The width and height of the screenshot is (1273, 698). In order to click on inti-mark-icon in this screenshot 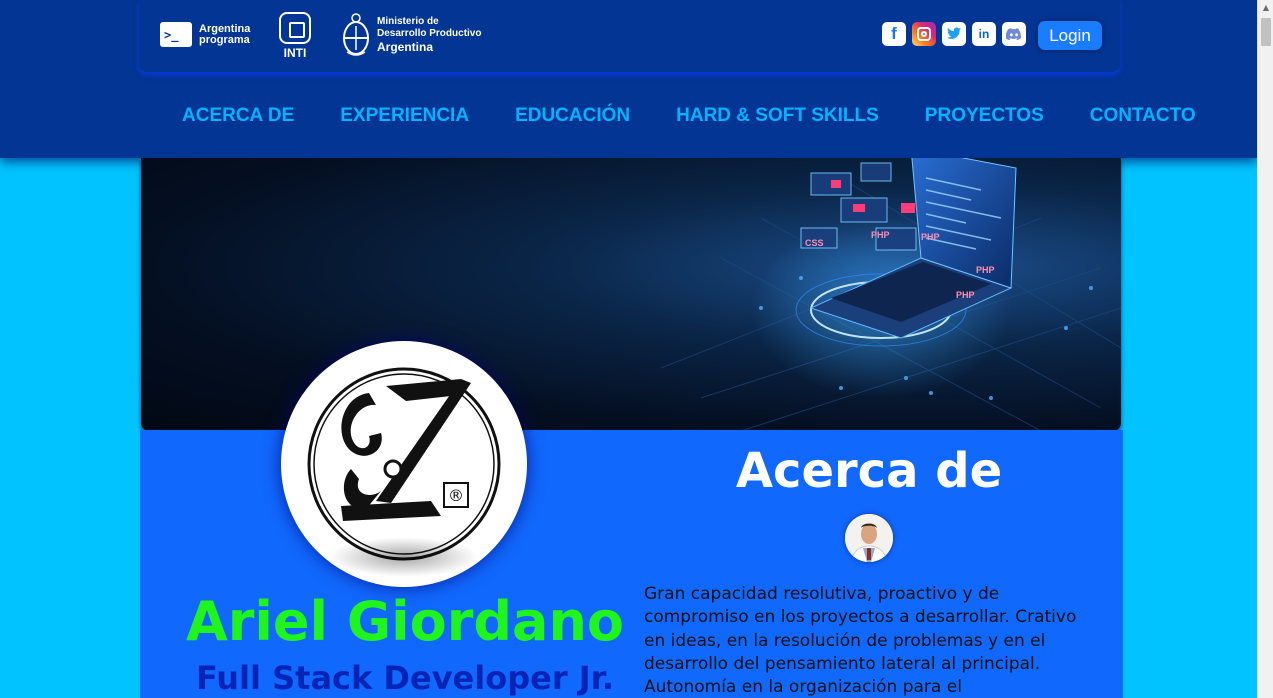, I will do `click(295, 28)`.